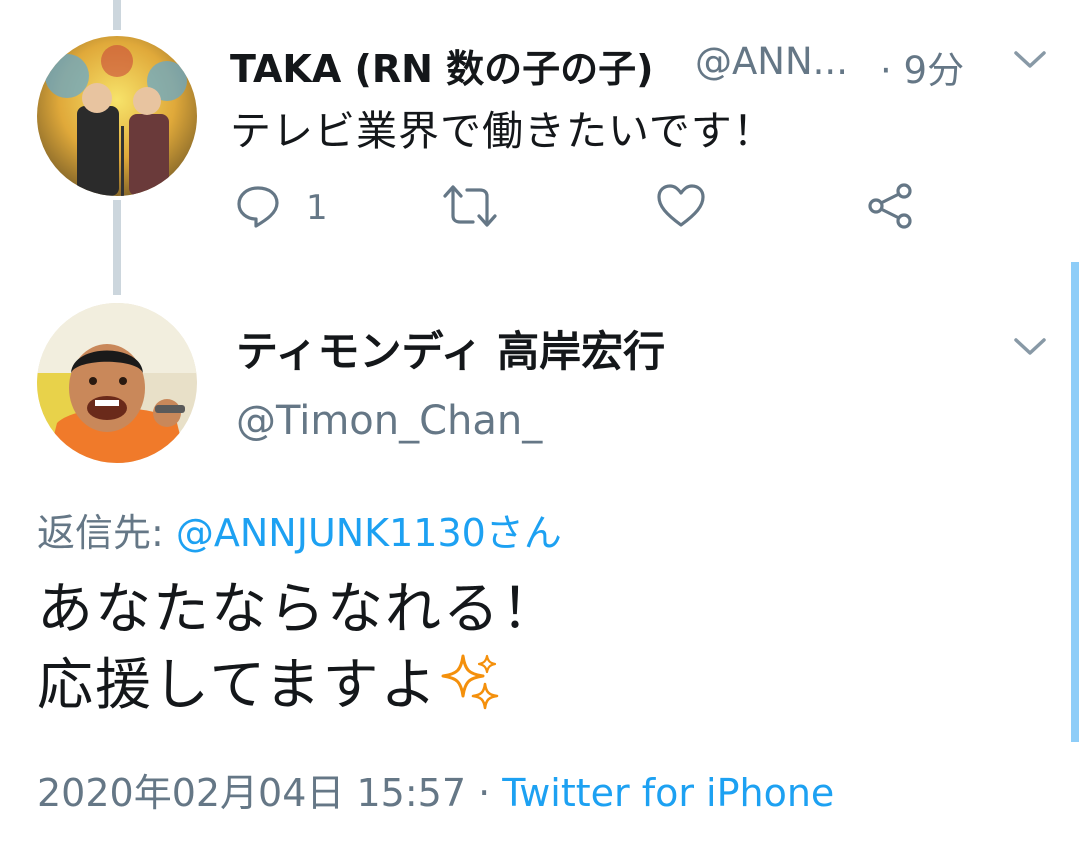 The width and height of the screenshot is (1079, 846). Describe the element at coordinates (502, 131) in the screenshot. I see `tweet-text: テレビ業界で働きたいです！` at that location.